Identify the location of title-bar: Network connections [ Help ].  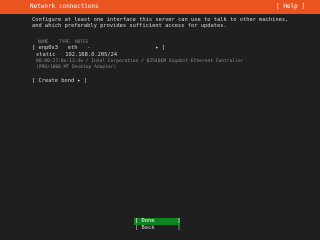
(160, 7).